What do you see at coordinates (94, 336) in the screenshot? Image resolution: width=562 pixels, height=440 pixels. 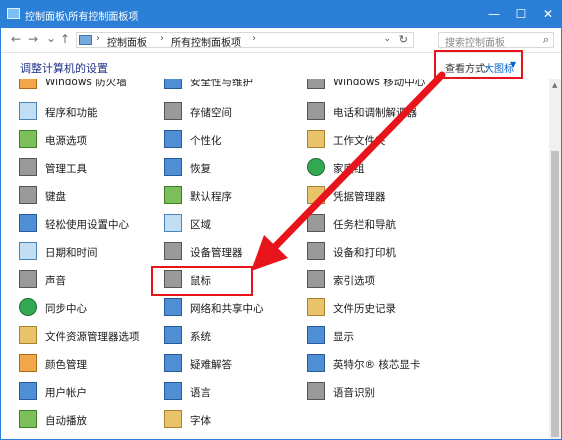 I see `item-file-explorer-options: 文件资源管理器选项` at bounding box center [94, 336].